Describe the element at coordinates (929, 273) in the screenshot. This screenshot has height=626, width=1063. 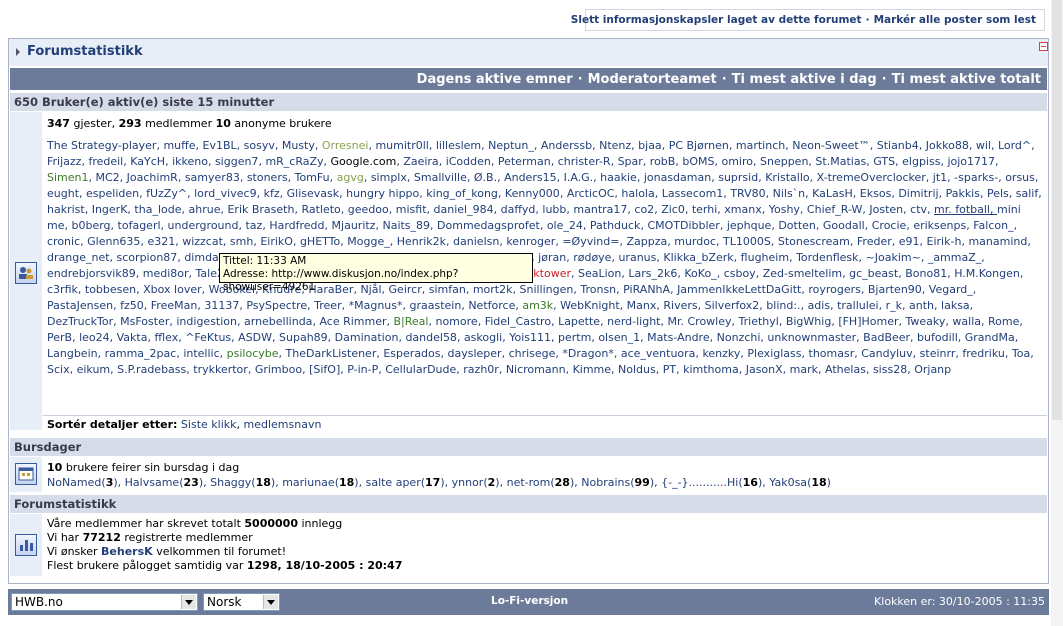
I see `online-user-link: Bono81` at that location.